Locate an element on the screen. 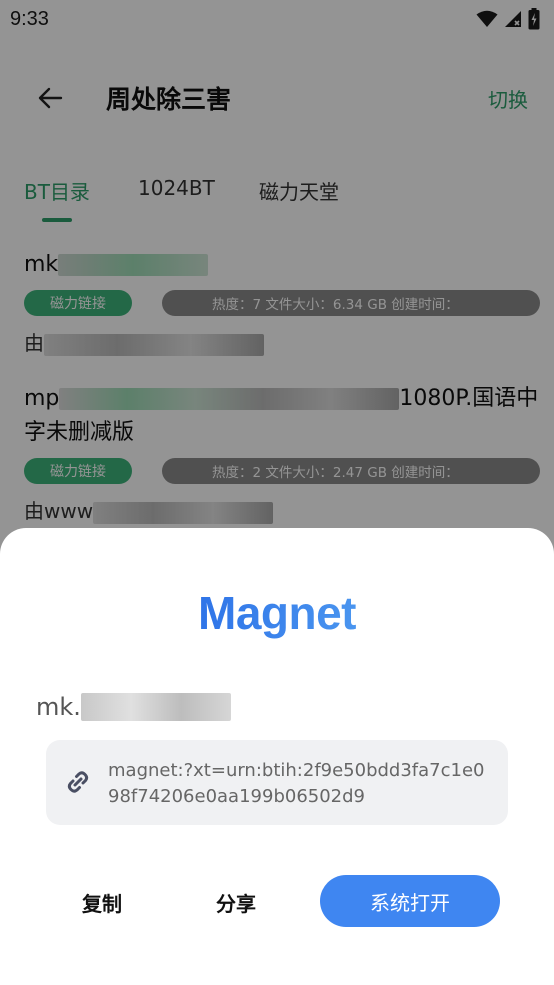  sheet-actions: 复制 分享 系统打开 is located at coordinates (277, 901).